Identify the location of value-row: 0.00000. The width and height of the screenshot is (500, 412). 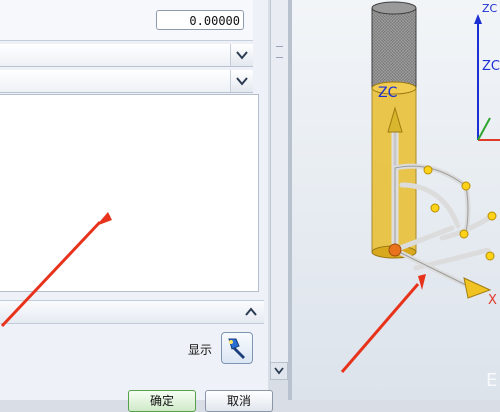
(126, 20).